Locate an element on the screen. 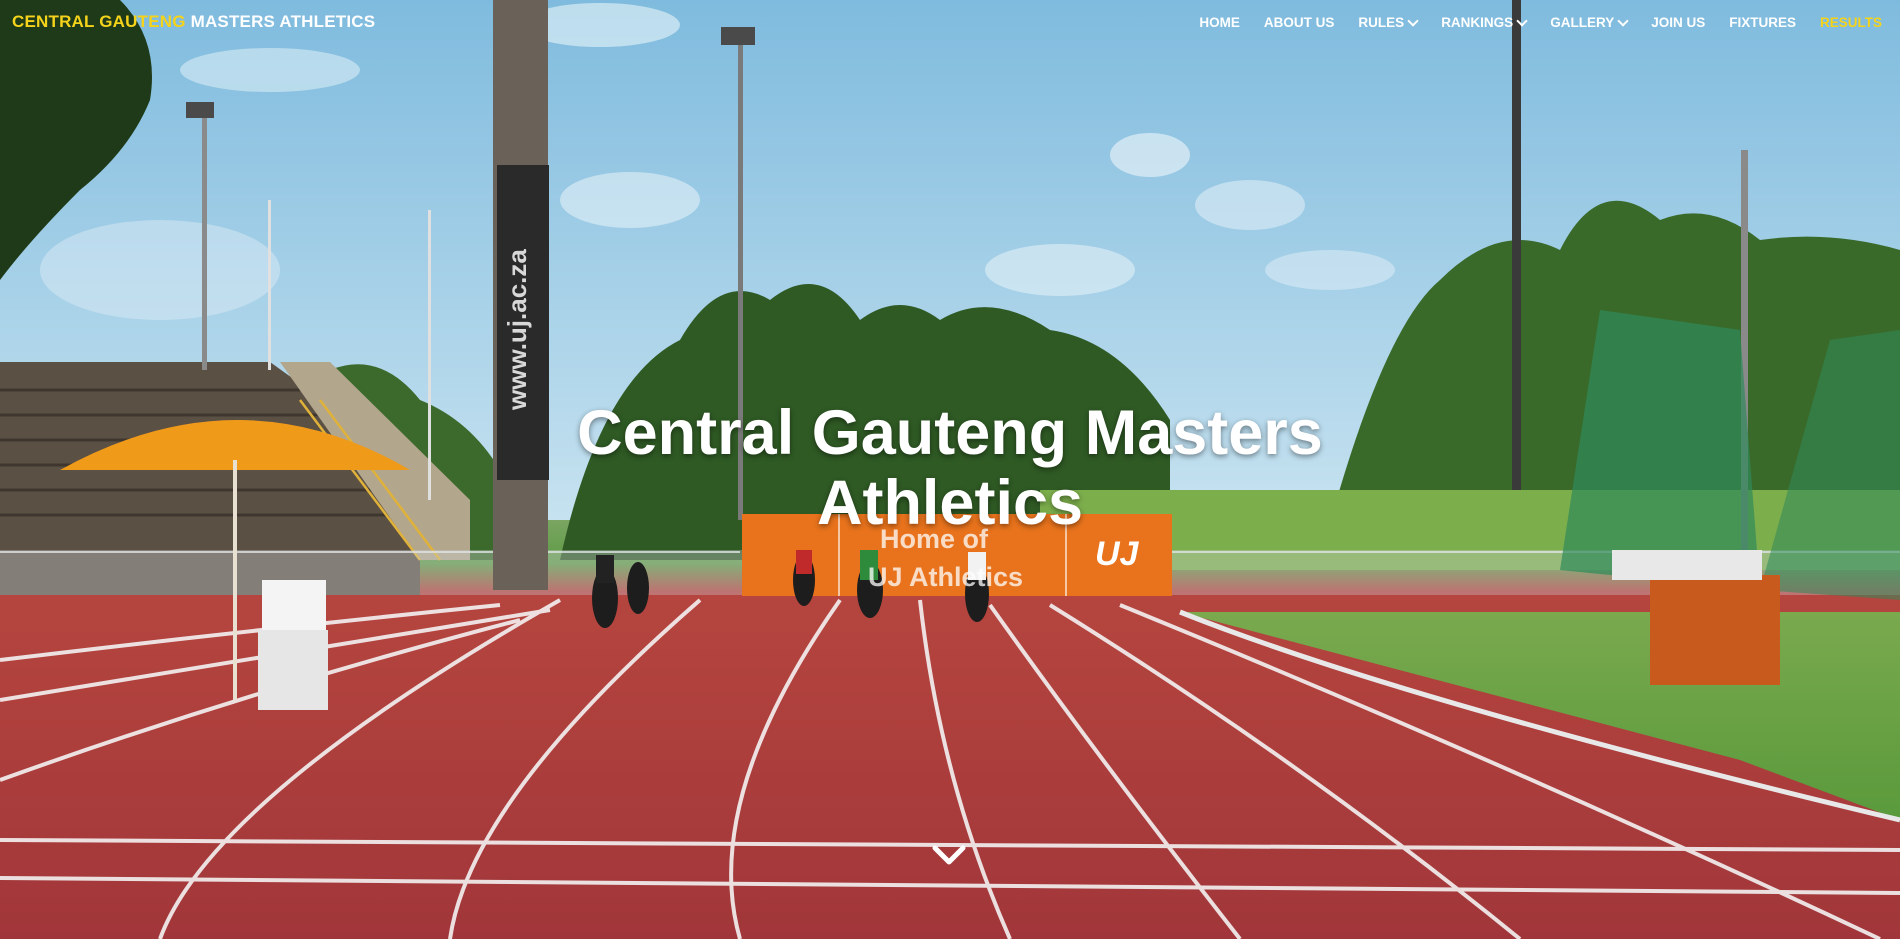  scroll-down-button is located at coordinates (949, 856).